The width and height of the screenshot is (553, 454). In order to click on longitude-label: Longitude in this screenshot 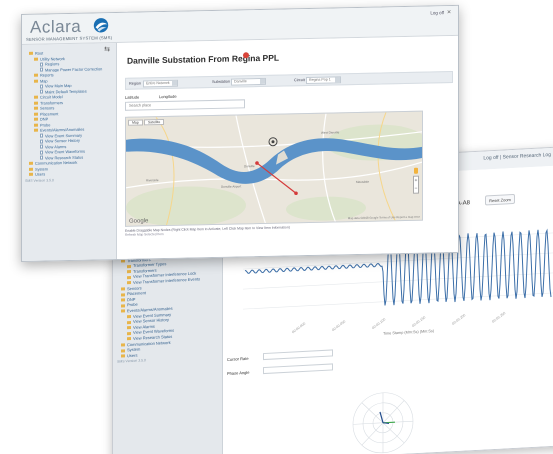, I will do `click(168, 96)`.